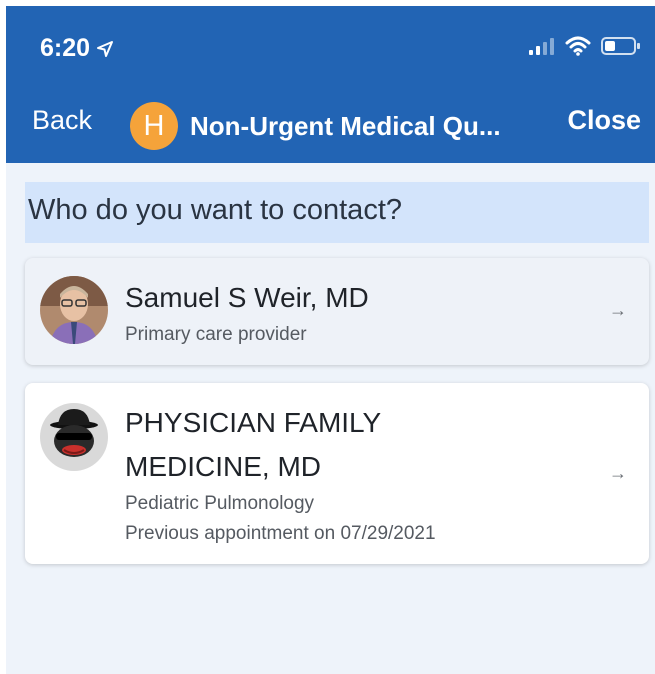 The height and width of the screenshot is (674, 655). I want to click on previous-appointment: Previous appointment on 07/29/2021, so click(280, 533).